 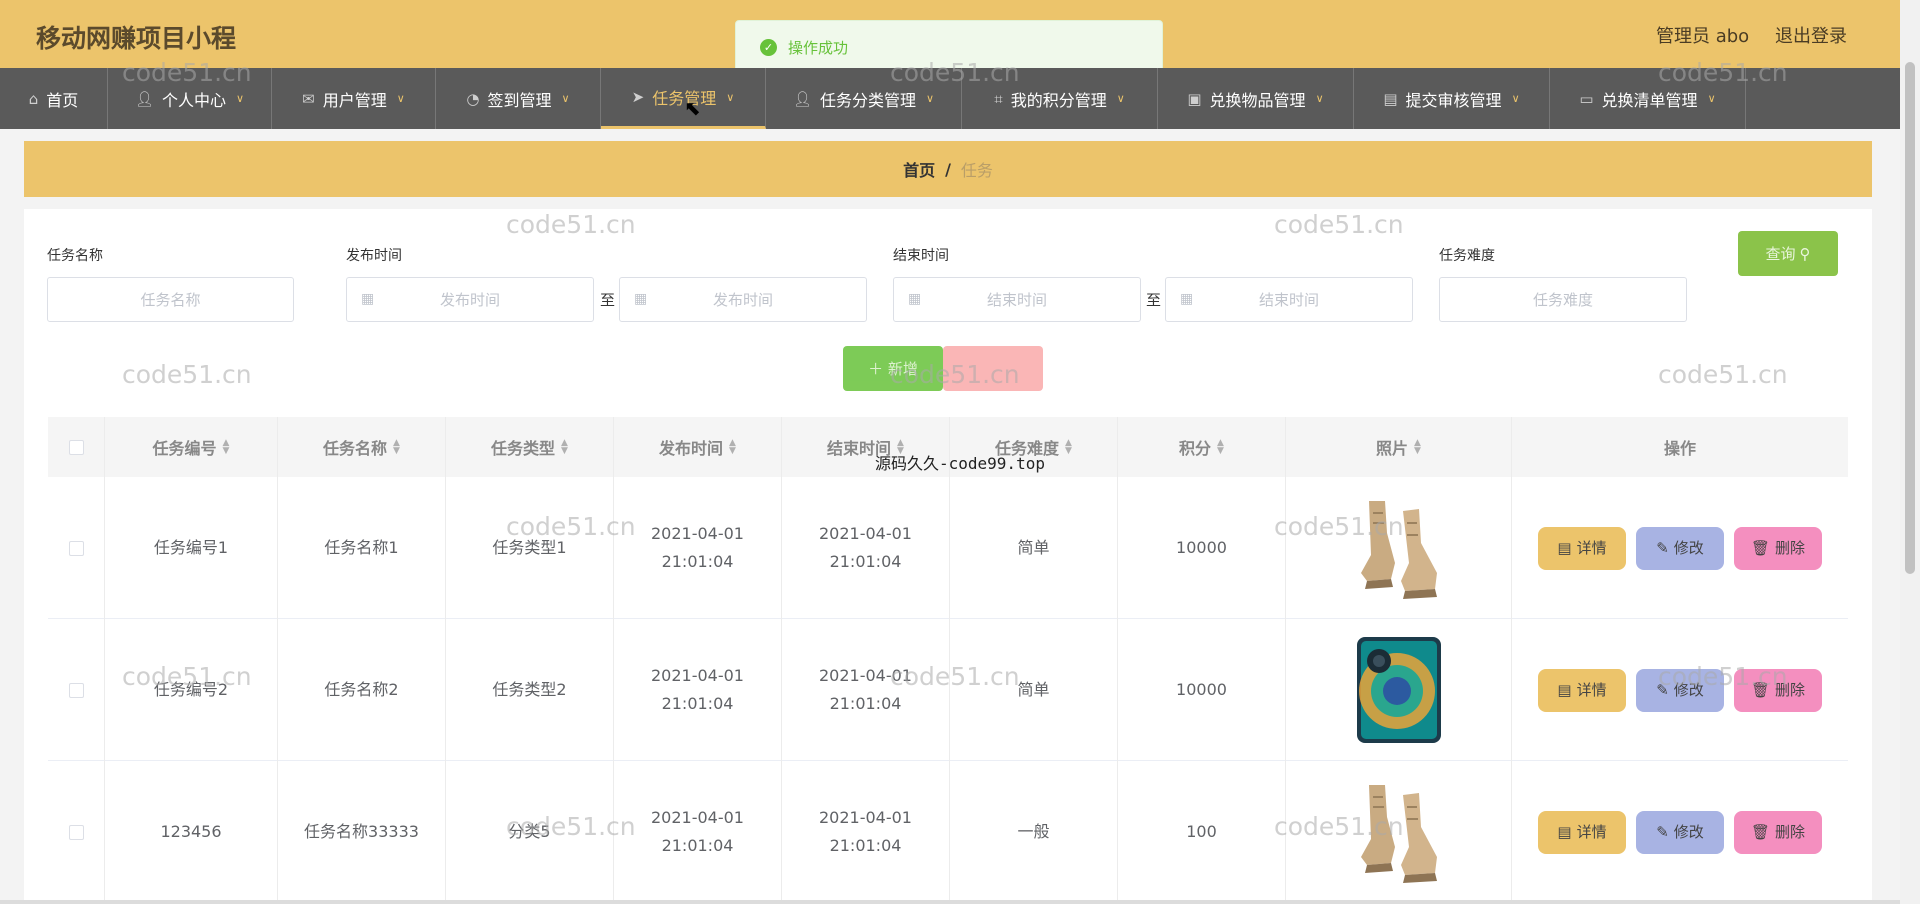 What do you see at coordinates (802, 98) in the screenshot?
I see `user-icon: 👤︎` at bounding box center [802, 98].